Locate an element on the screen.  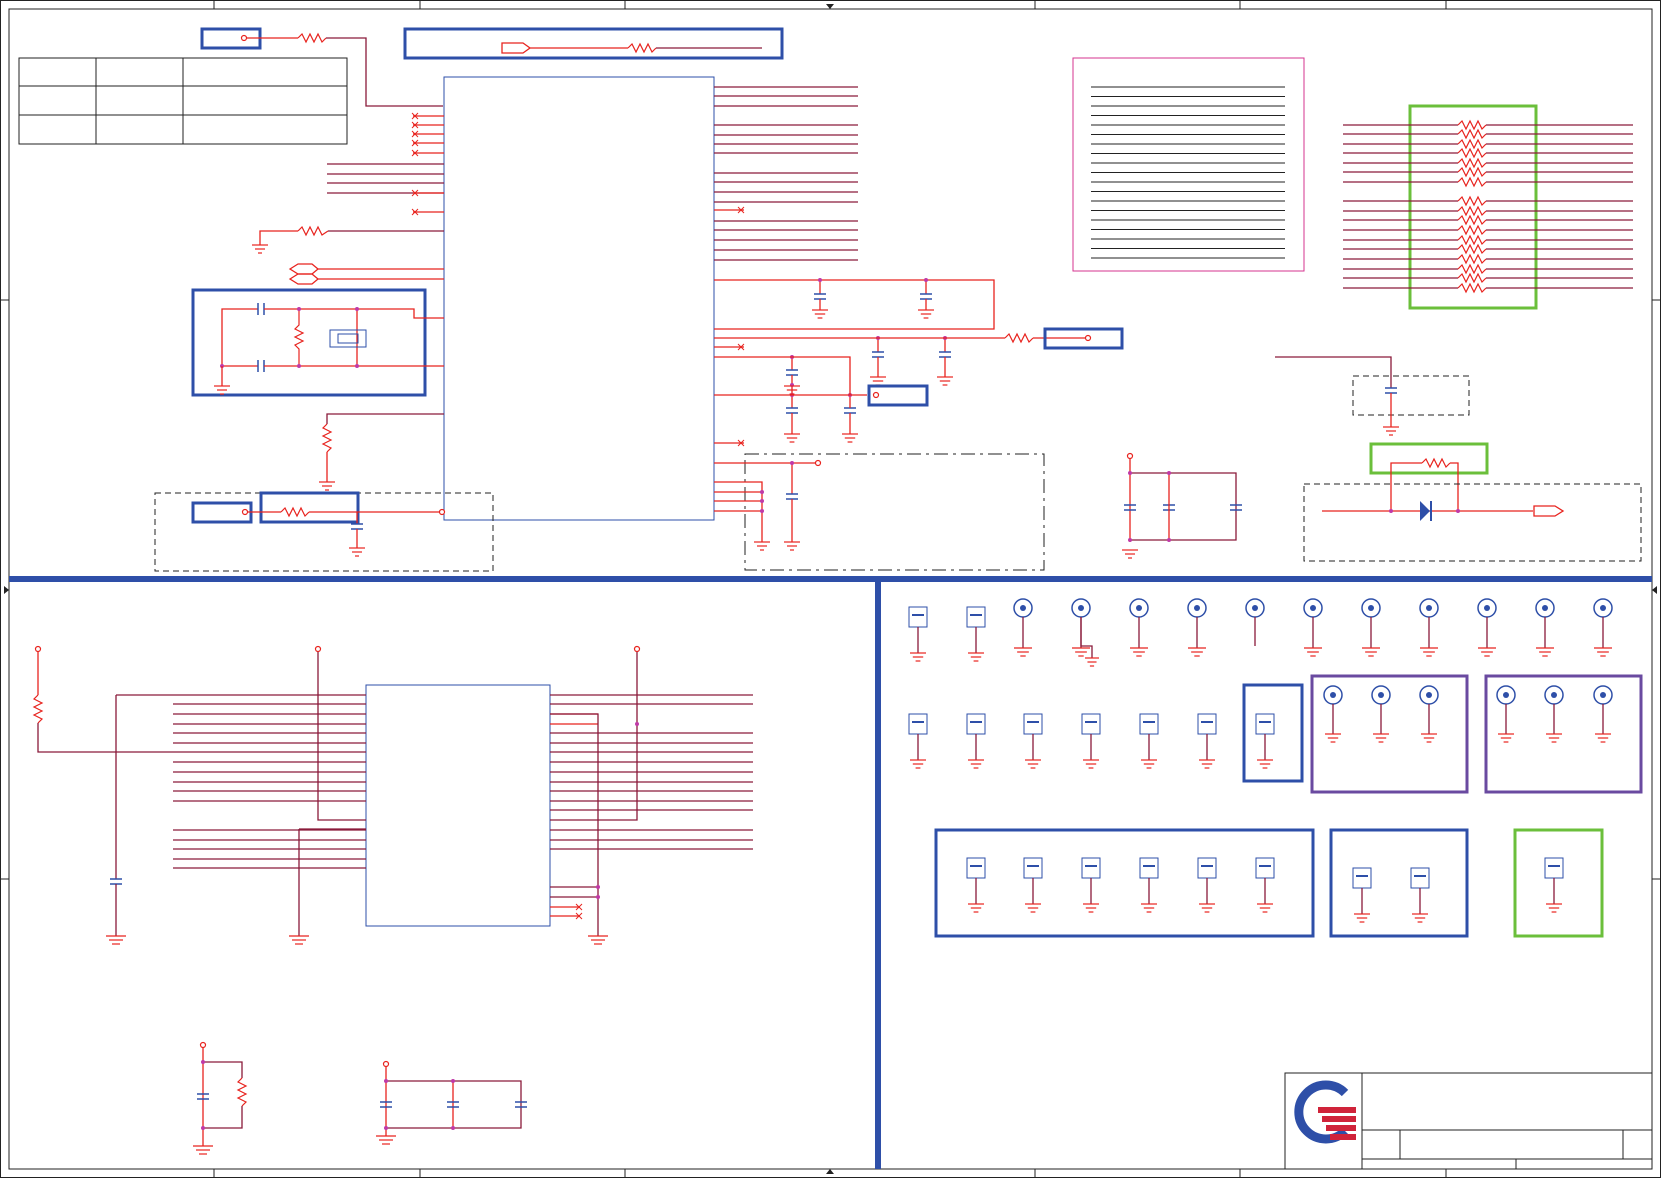
reset-circuit is located at coordinates (324, 531).